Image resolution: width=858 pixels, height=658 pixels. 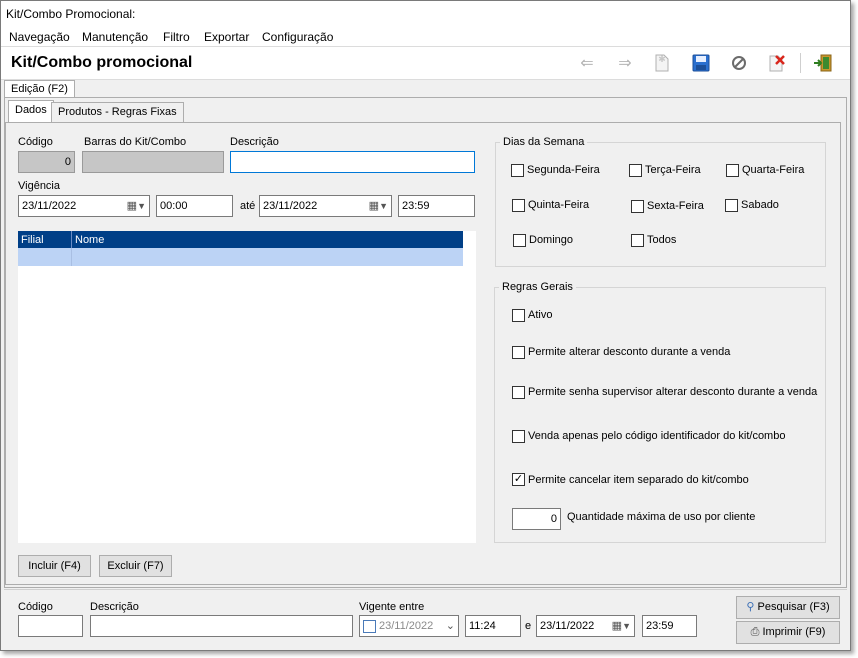 I want to click on search-icon: ⚲, so click(x=750, y=607).